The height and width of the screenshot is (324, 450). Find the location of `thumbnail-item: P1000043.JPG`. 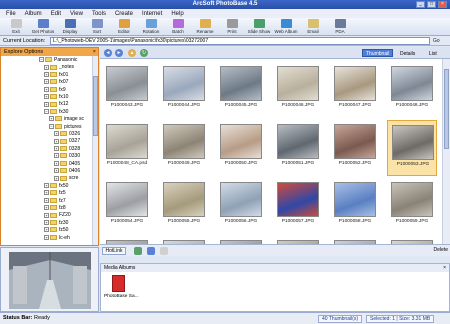

thumbnail-item: P1000043.JPG is located at coordinates (127, 90).